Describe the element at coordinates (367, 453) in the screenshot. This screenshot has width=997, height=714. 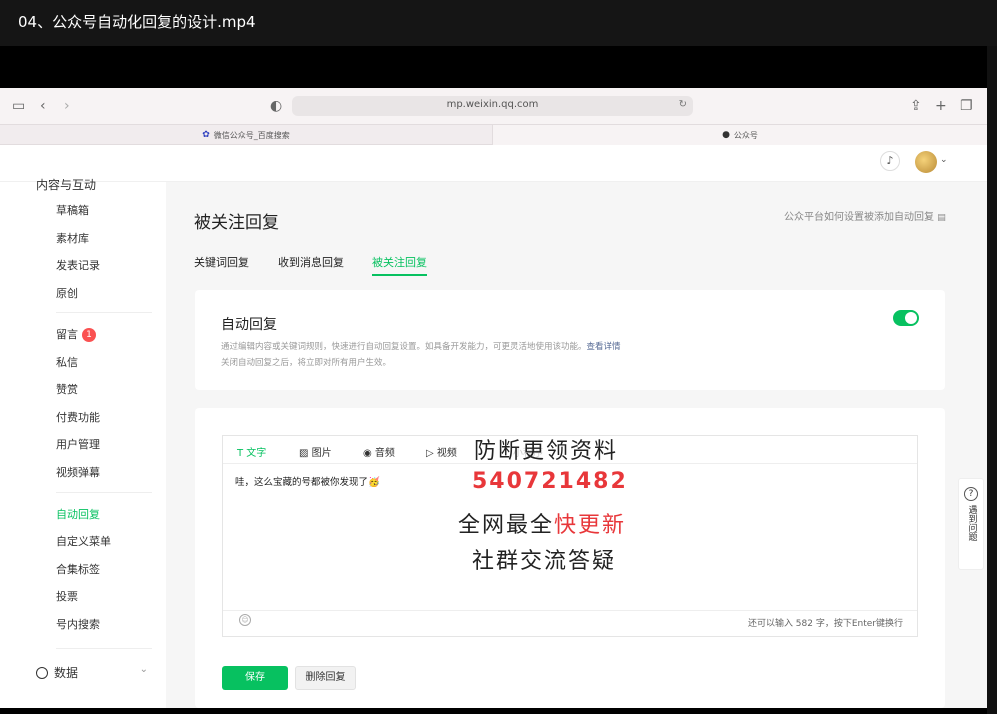
I see `audio-icon: ◉` at that location.